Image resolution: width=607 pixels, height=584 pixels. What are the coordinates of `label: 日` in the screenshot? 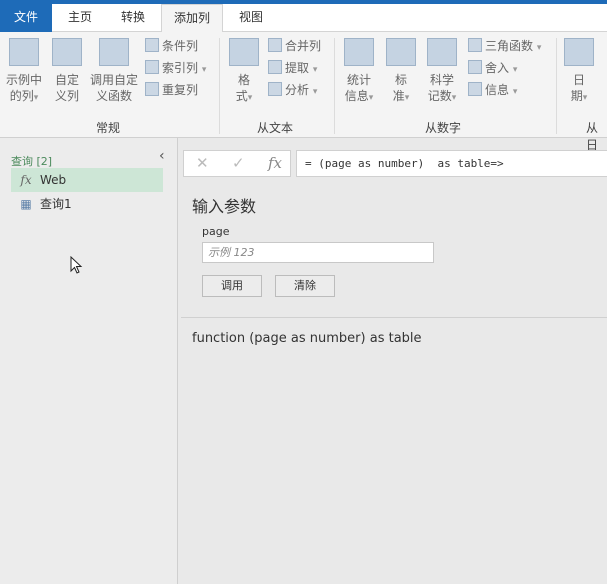 It's located at (578, 80).